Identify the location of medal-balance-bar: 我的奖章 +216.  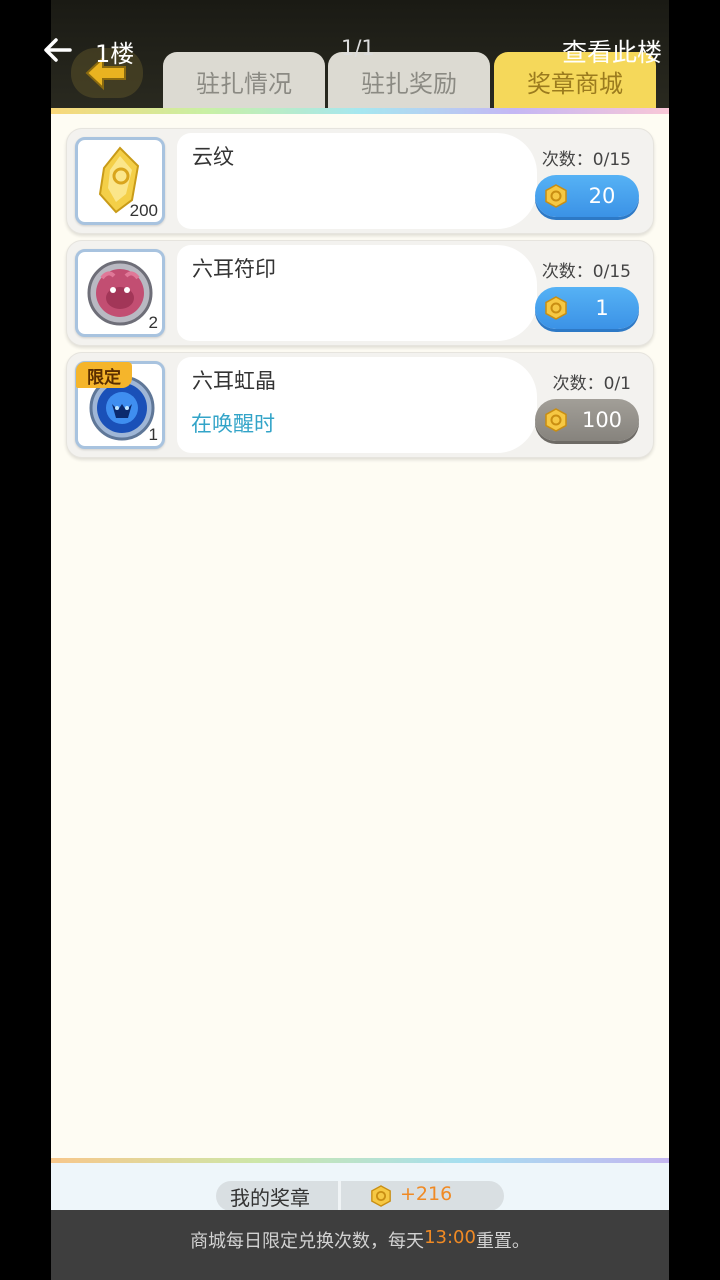
(360, 1187).